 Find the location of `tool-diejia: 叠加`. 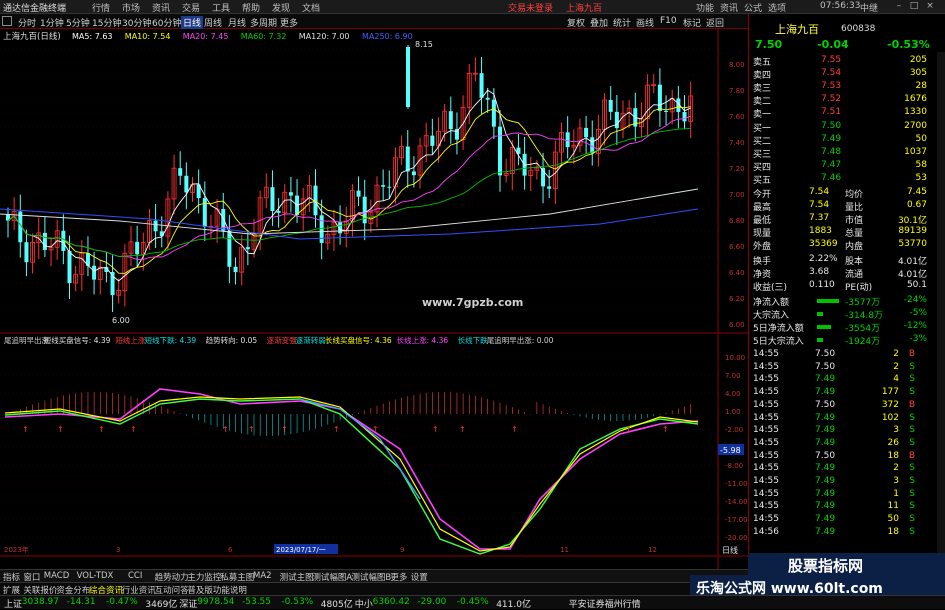

tool-diejia: 叠加 is located at coordinates (599, 22).